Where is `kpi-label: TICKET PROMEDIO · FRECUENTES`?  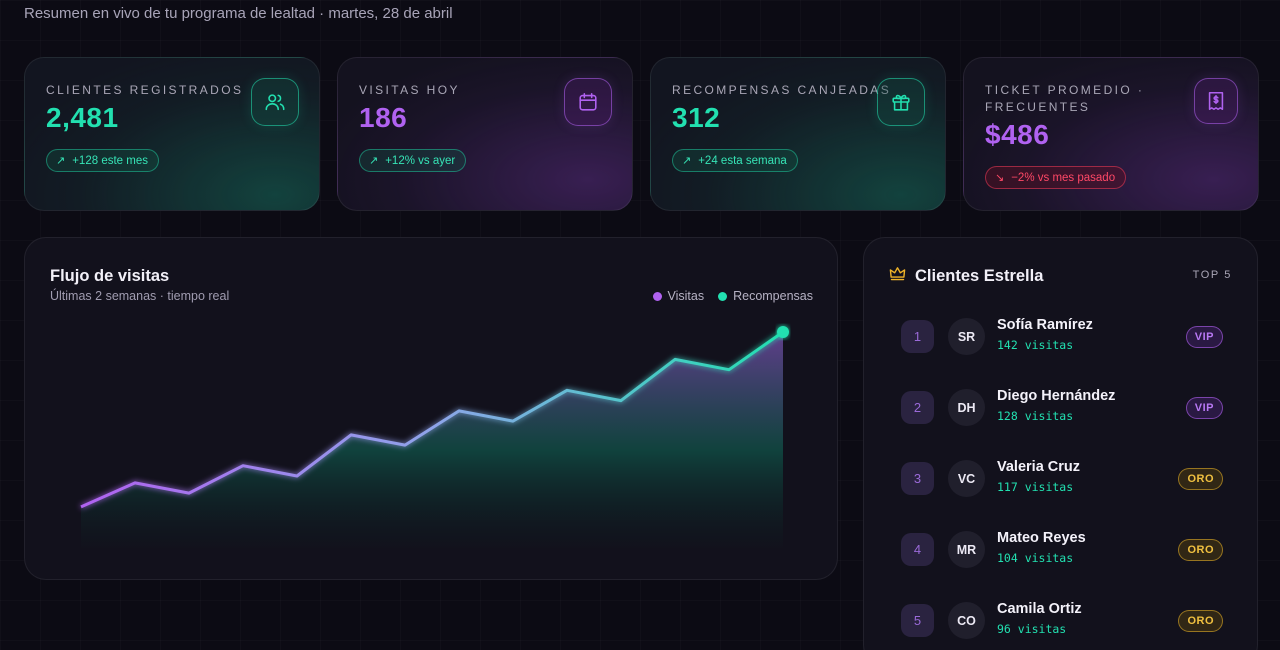 kpi-label: TICKET PROMEDIO · FRECUENTES is located at coordinates (1064, 99).